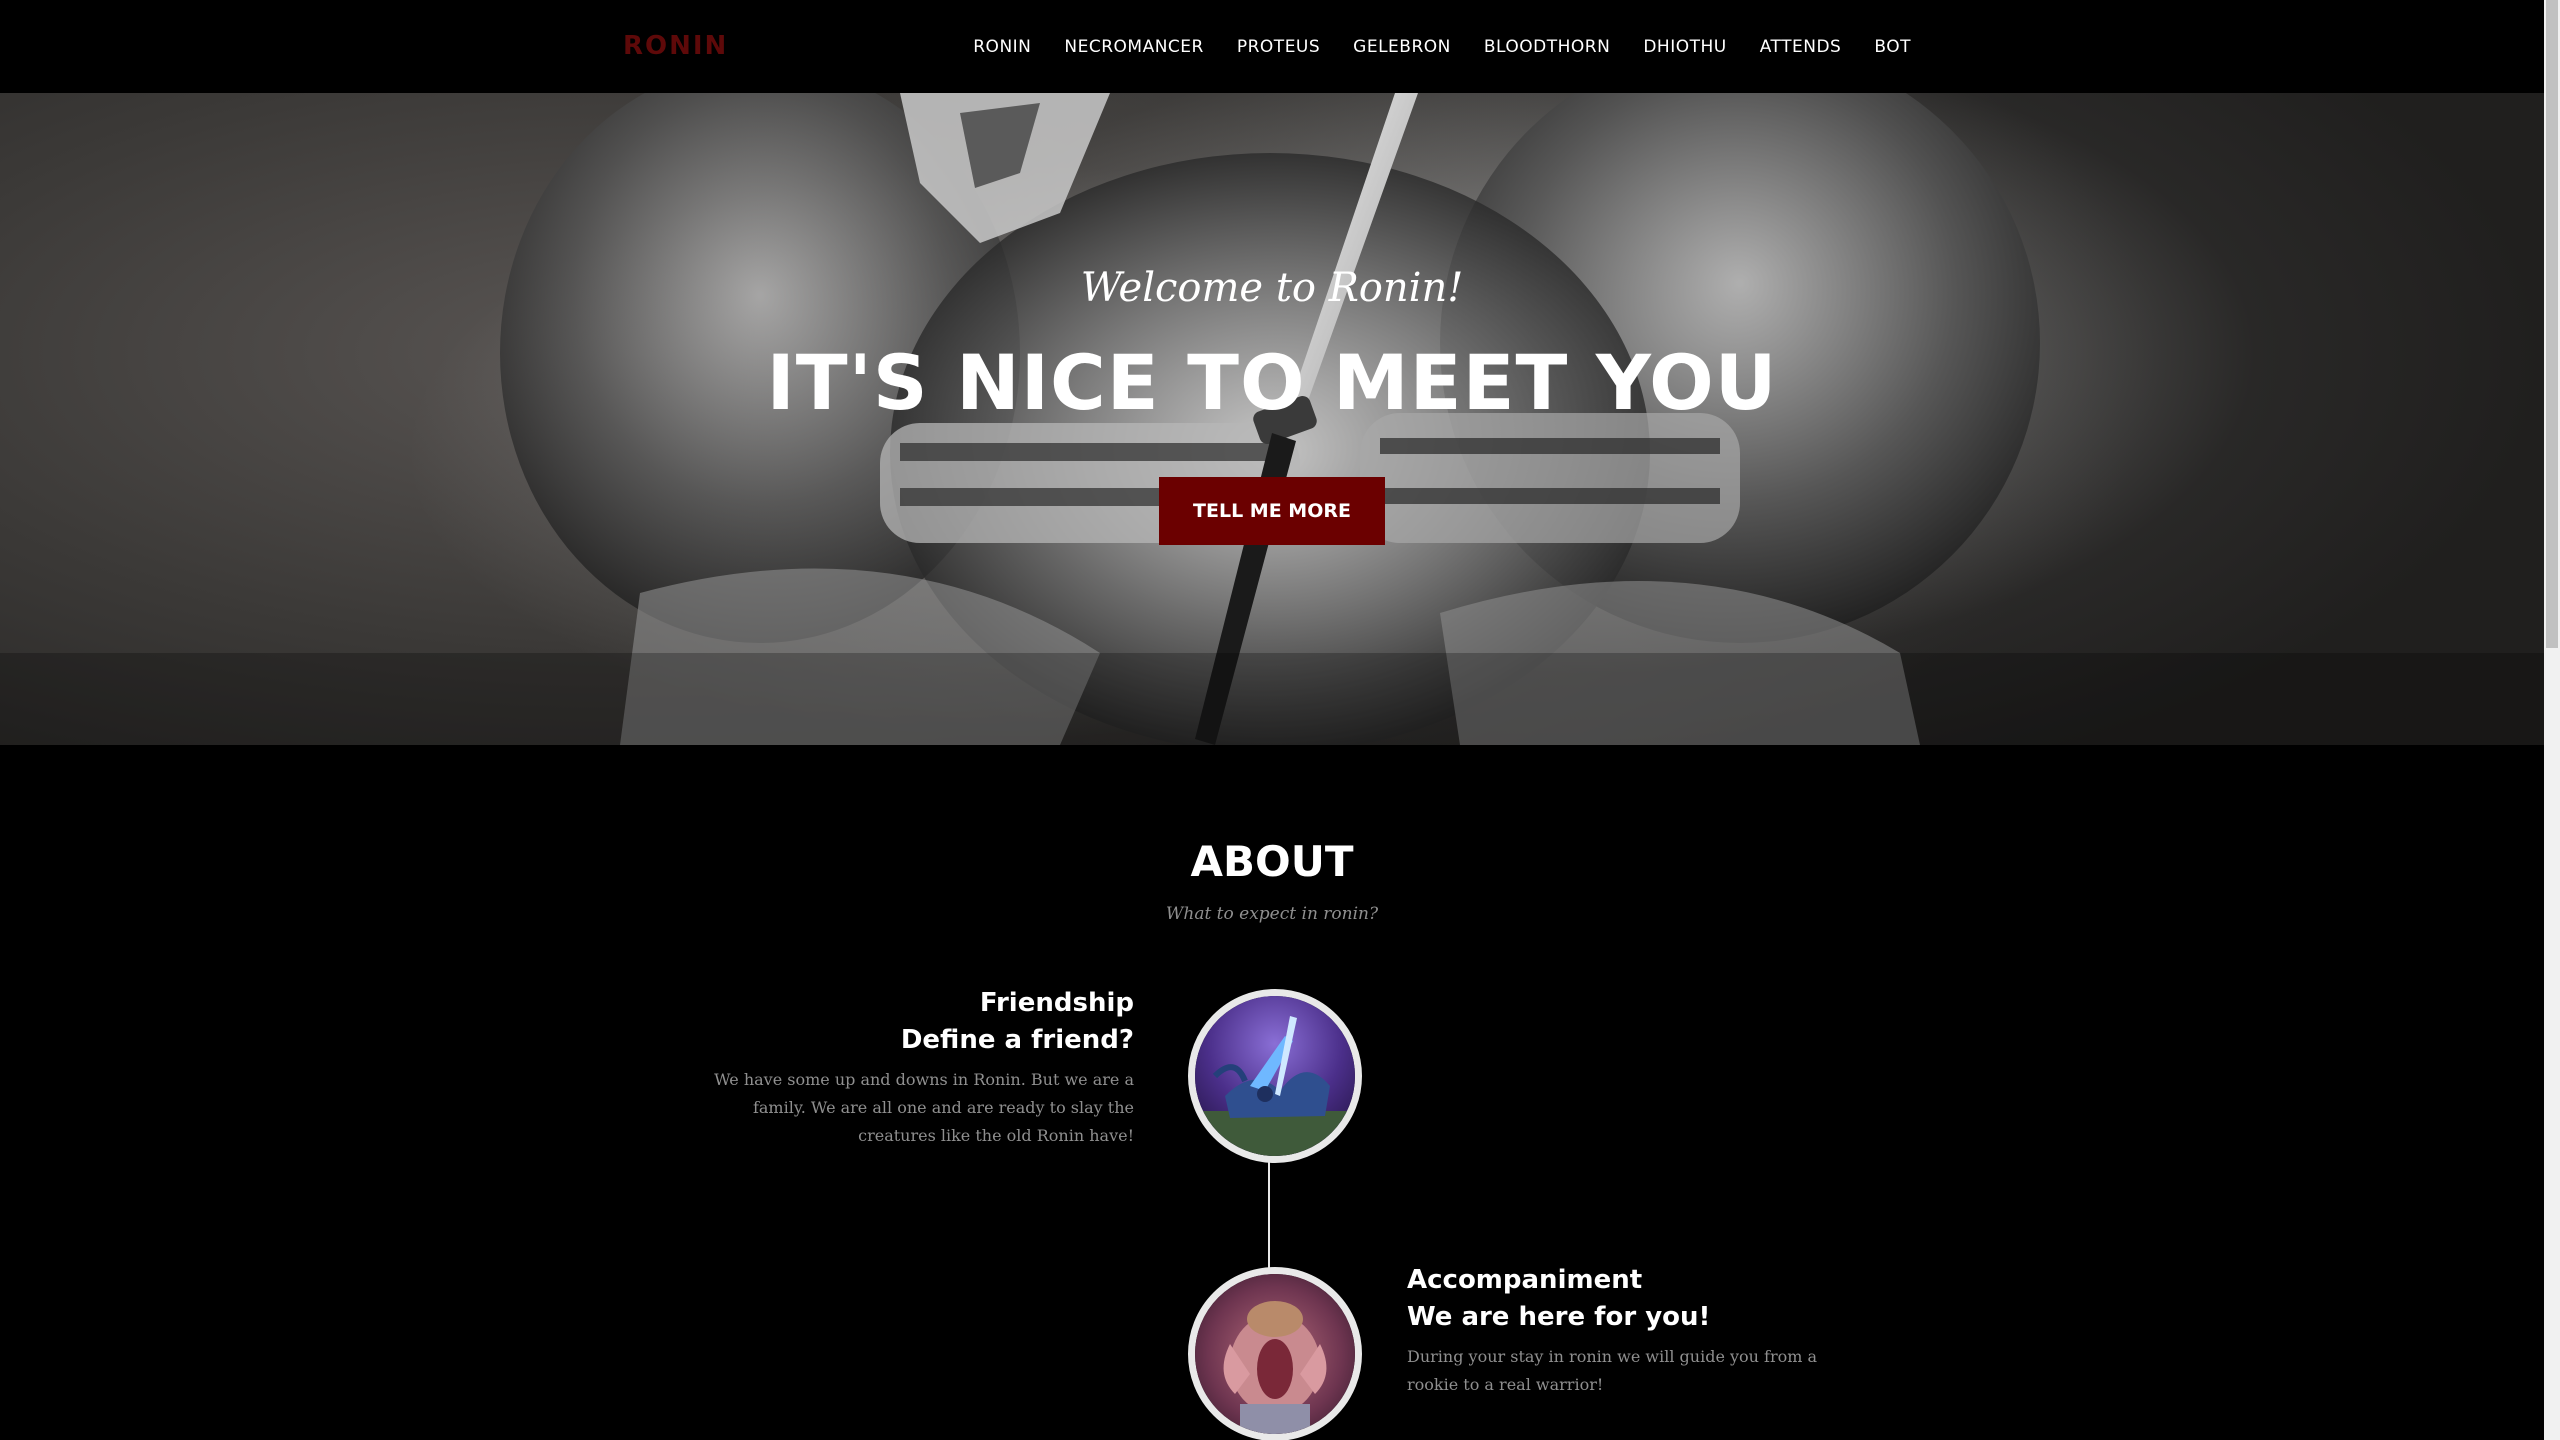  Describe the element at coordinates (1684, 47) in the screenshot. I see `nav-link-dhiothu: DHIOTHU` at that location.